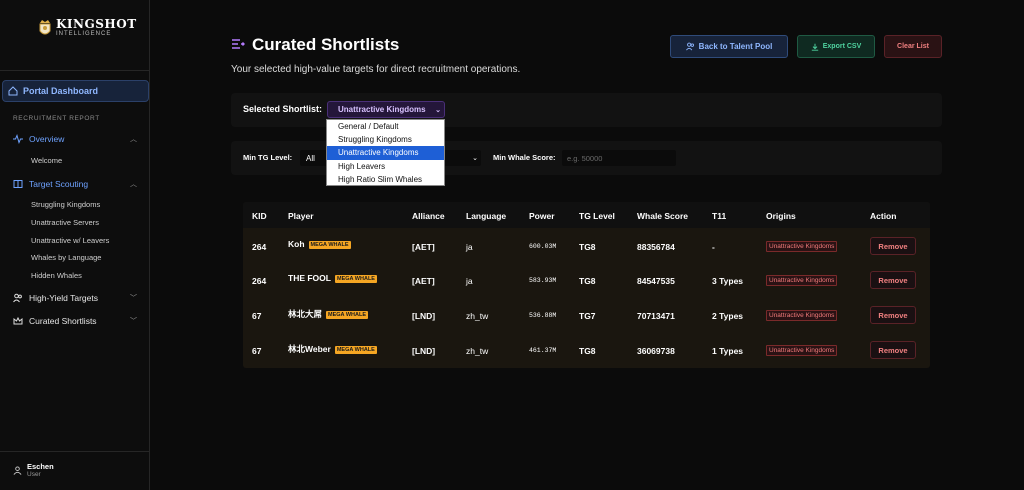 The width and height of the screenshot is (1024, 490). Describe the element at coordinates (619, 158) in the screenshot. I see `min-whale-input` at that location.